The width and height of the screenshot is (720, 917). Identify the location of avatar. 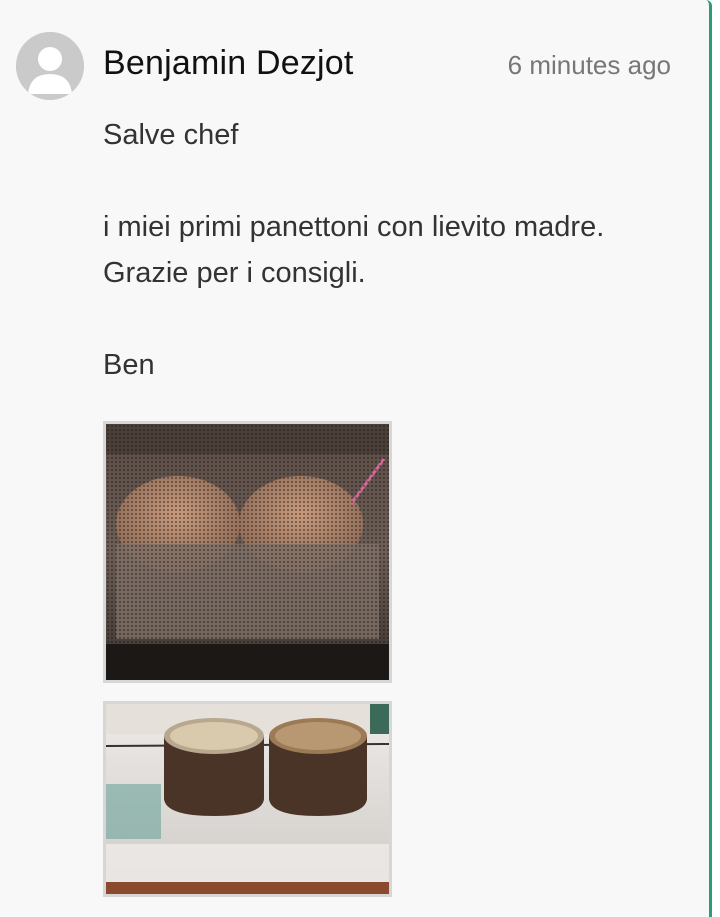
(50, 66).